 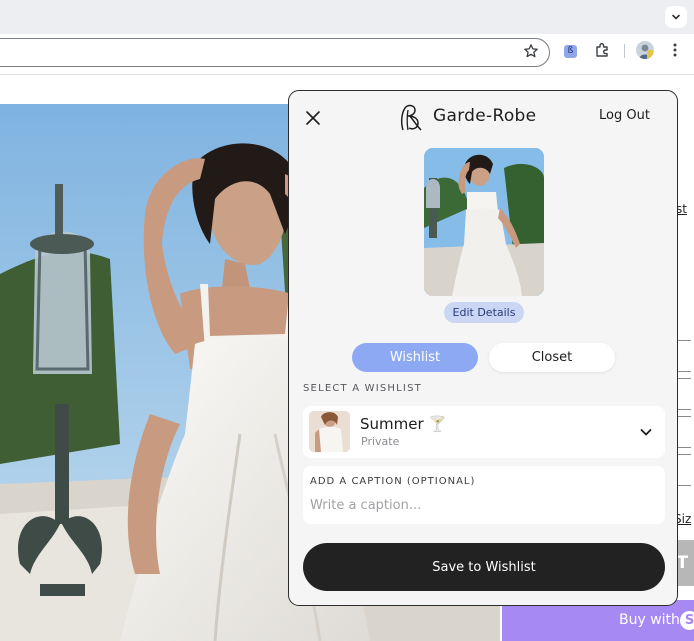 What do you see at coordinates (598, 620) in the screenshot?
I see `buy-with-shop-button: Buy with S` at bounding box center [598, 620].